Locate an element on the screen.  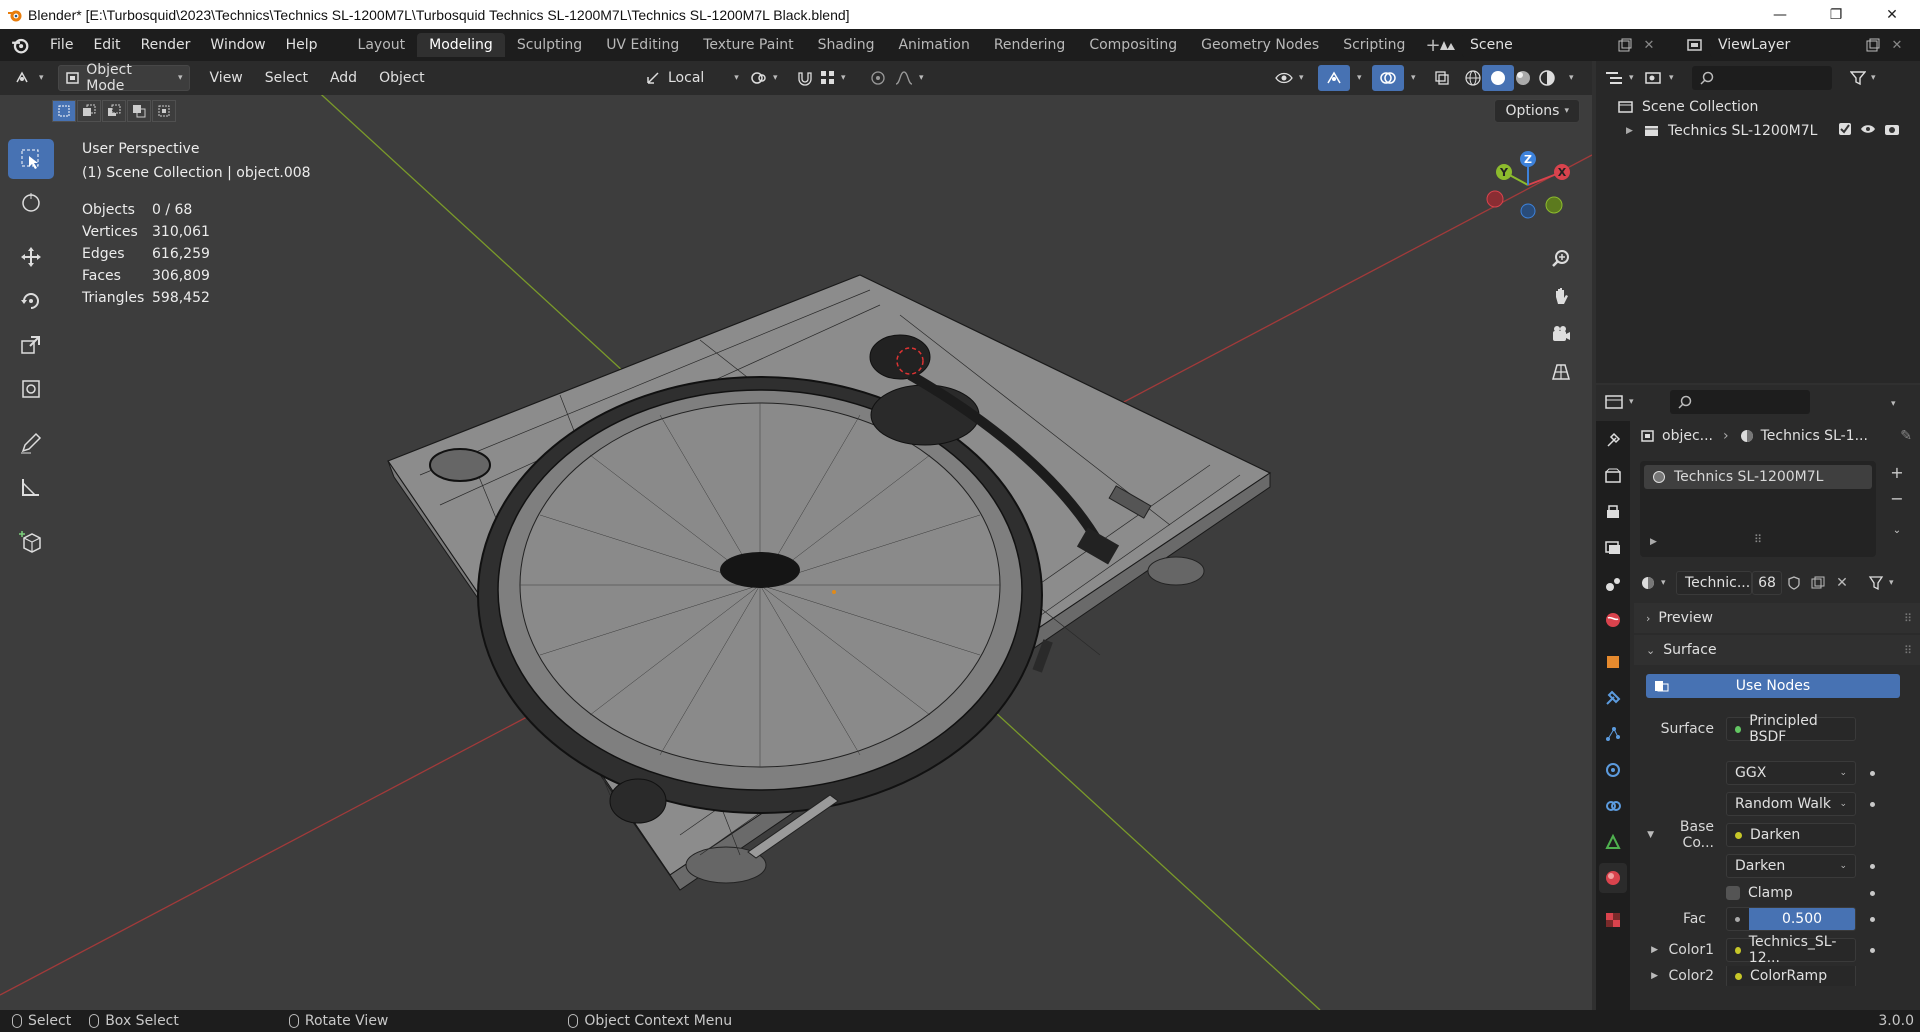
select-new-icon is located at coordinates (64, 111).